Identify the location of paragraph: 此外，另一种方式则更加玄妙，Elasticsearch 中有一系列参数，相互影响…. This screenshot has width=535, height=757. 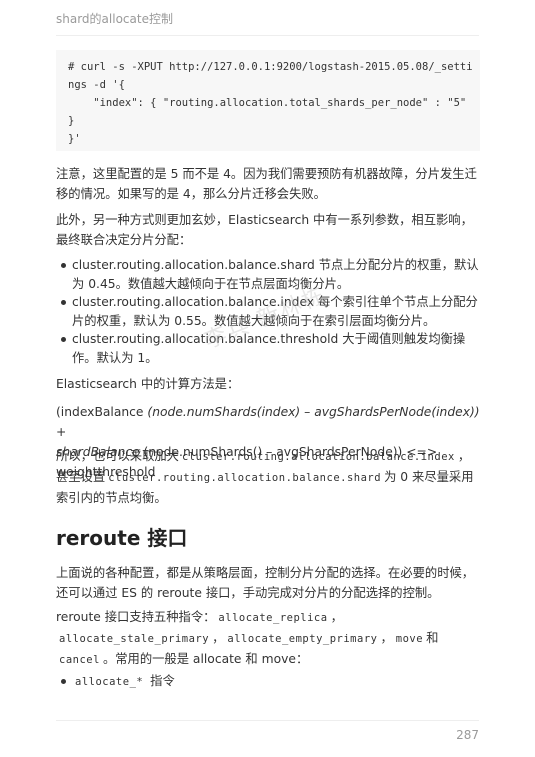
(264, 230).